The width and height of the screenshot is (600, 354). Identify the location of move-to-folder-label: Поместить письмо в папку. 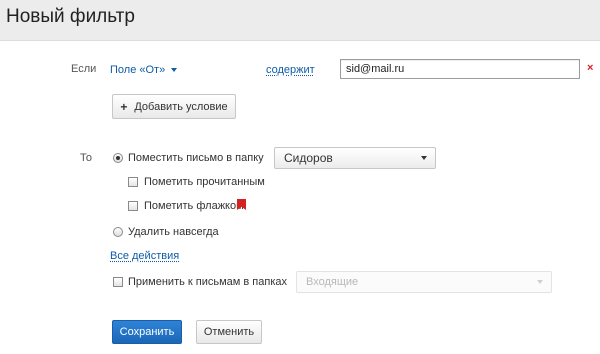
(196, 158).